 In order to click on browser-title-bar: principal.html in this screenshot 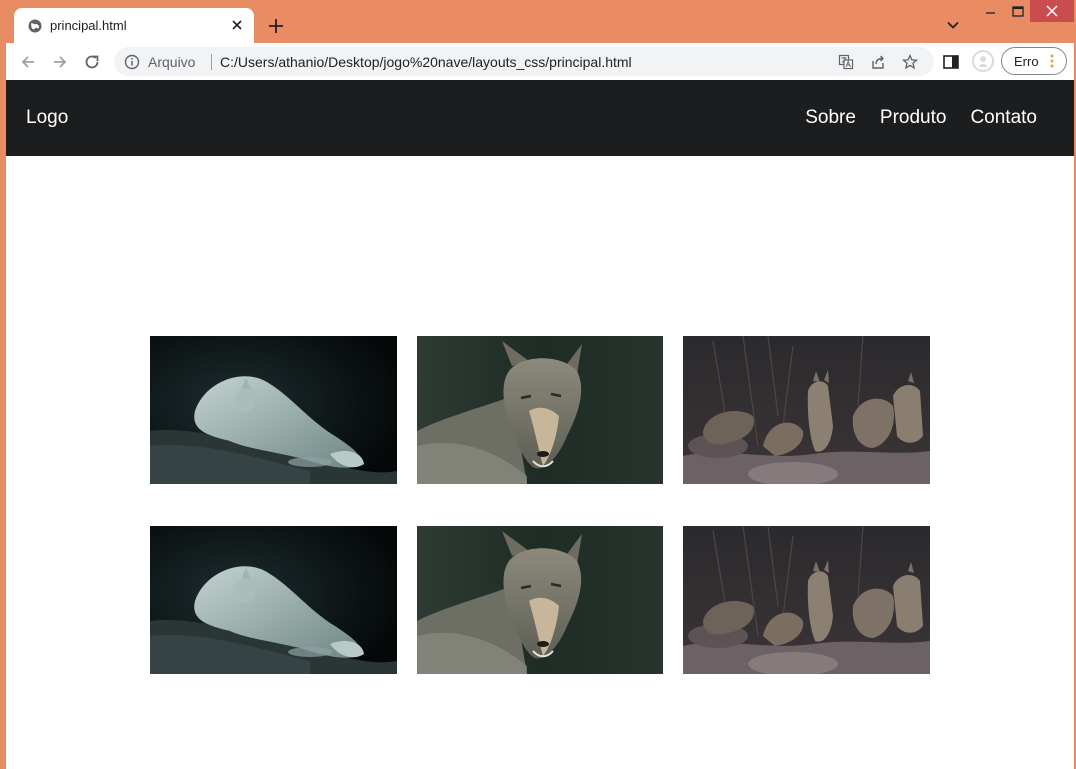, I will do `click(538, 21)`.